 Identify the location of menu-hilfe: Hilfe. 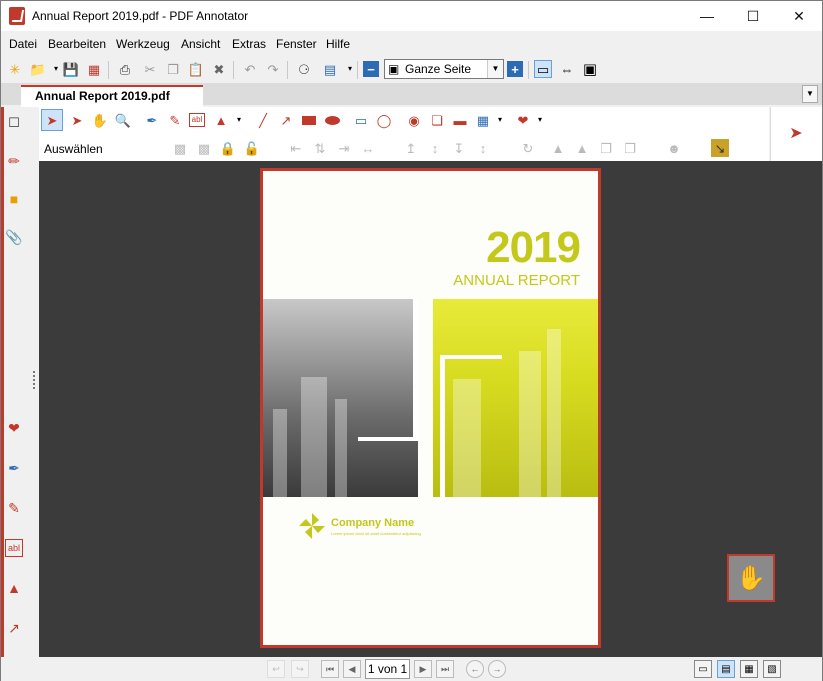
(338, 44).